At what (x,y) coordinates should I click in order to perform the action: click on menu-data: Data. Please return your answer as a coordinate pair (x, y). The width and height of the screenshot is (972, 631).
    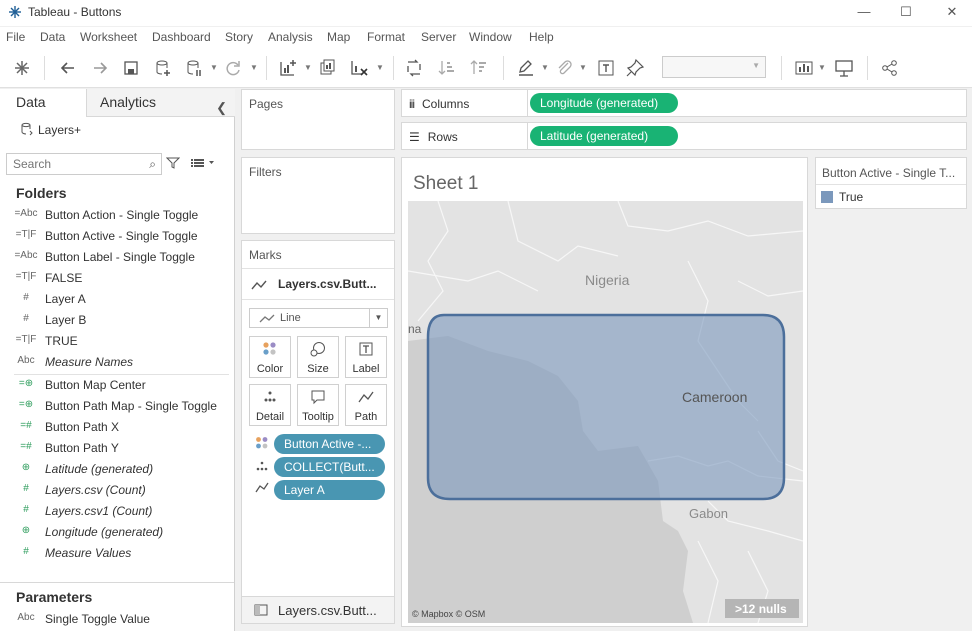
    Looking at the image, I should click on (52, 37).